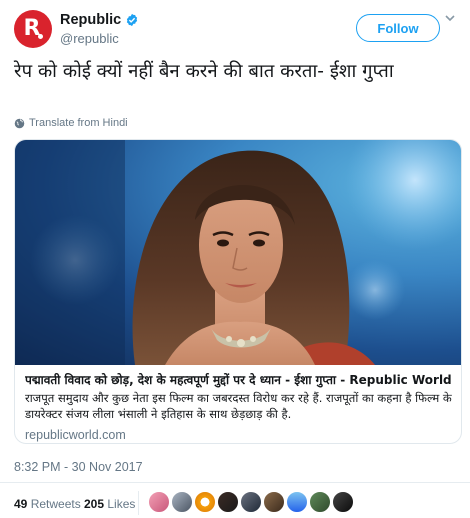 This screenshot has width=470, height=518. I want to click on stats-divider, so click(138, 503).